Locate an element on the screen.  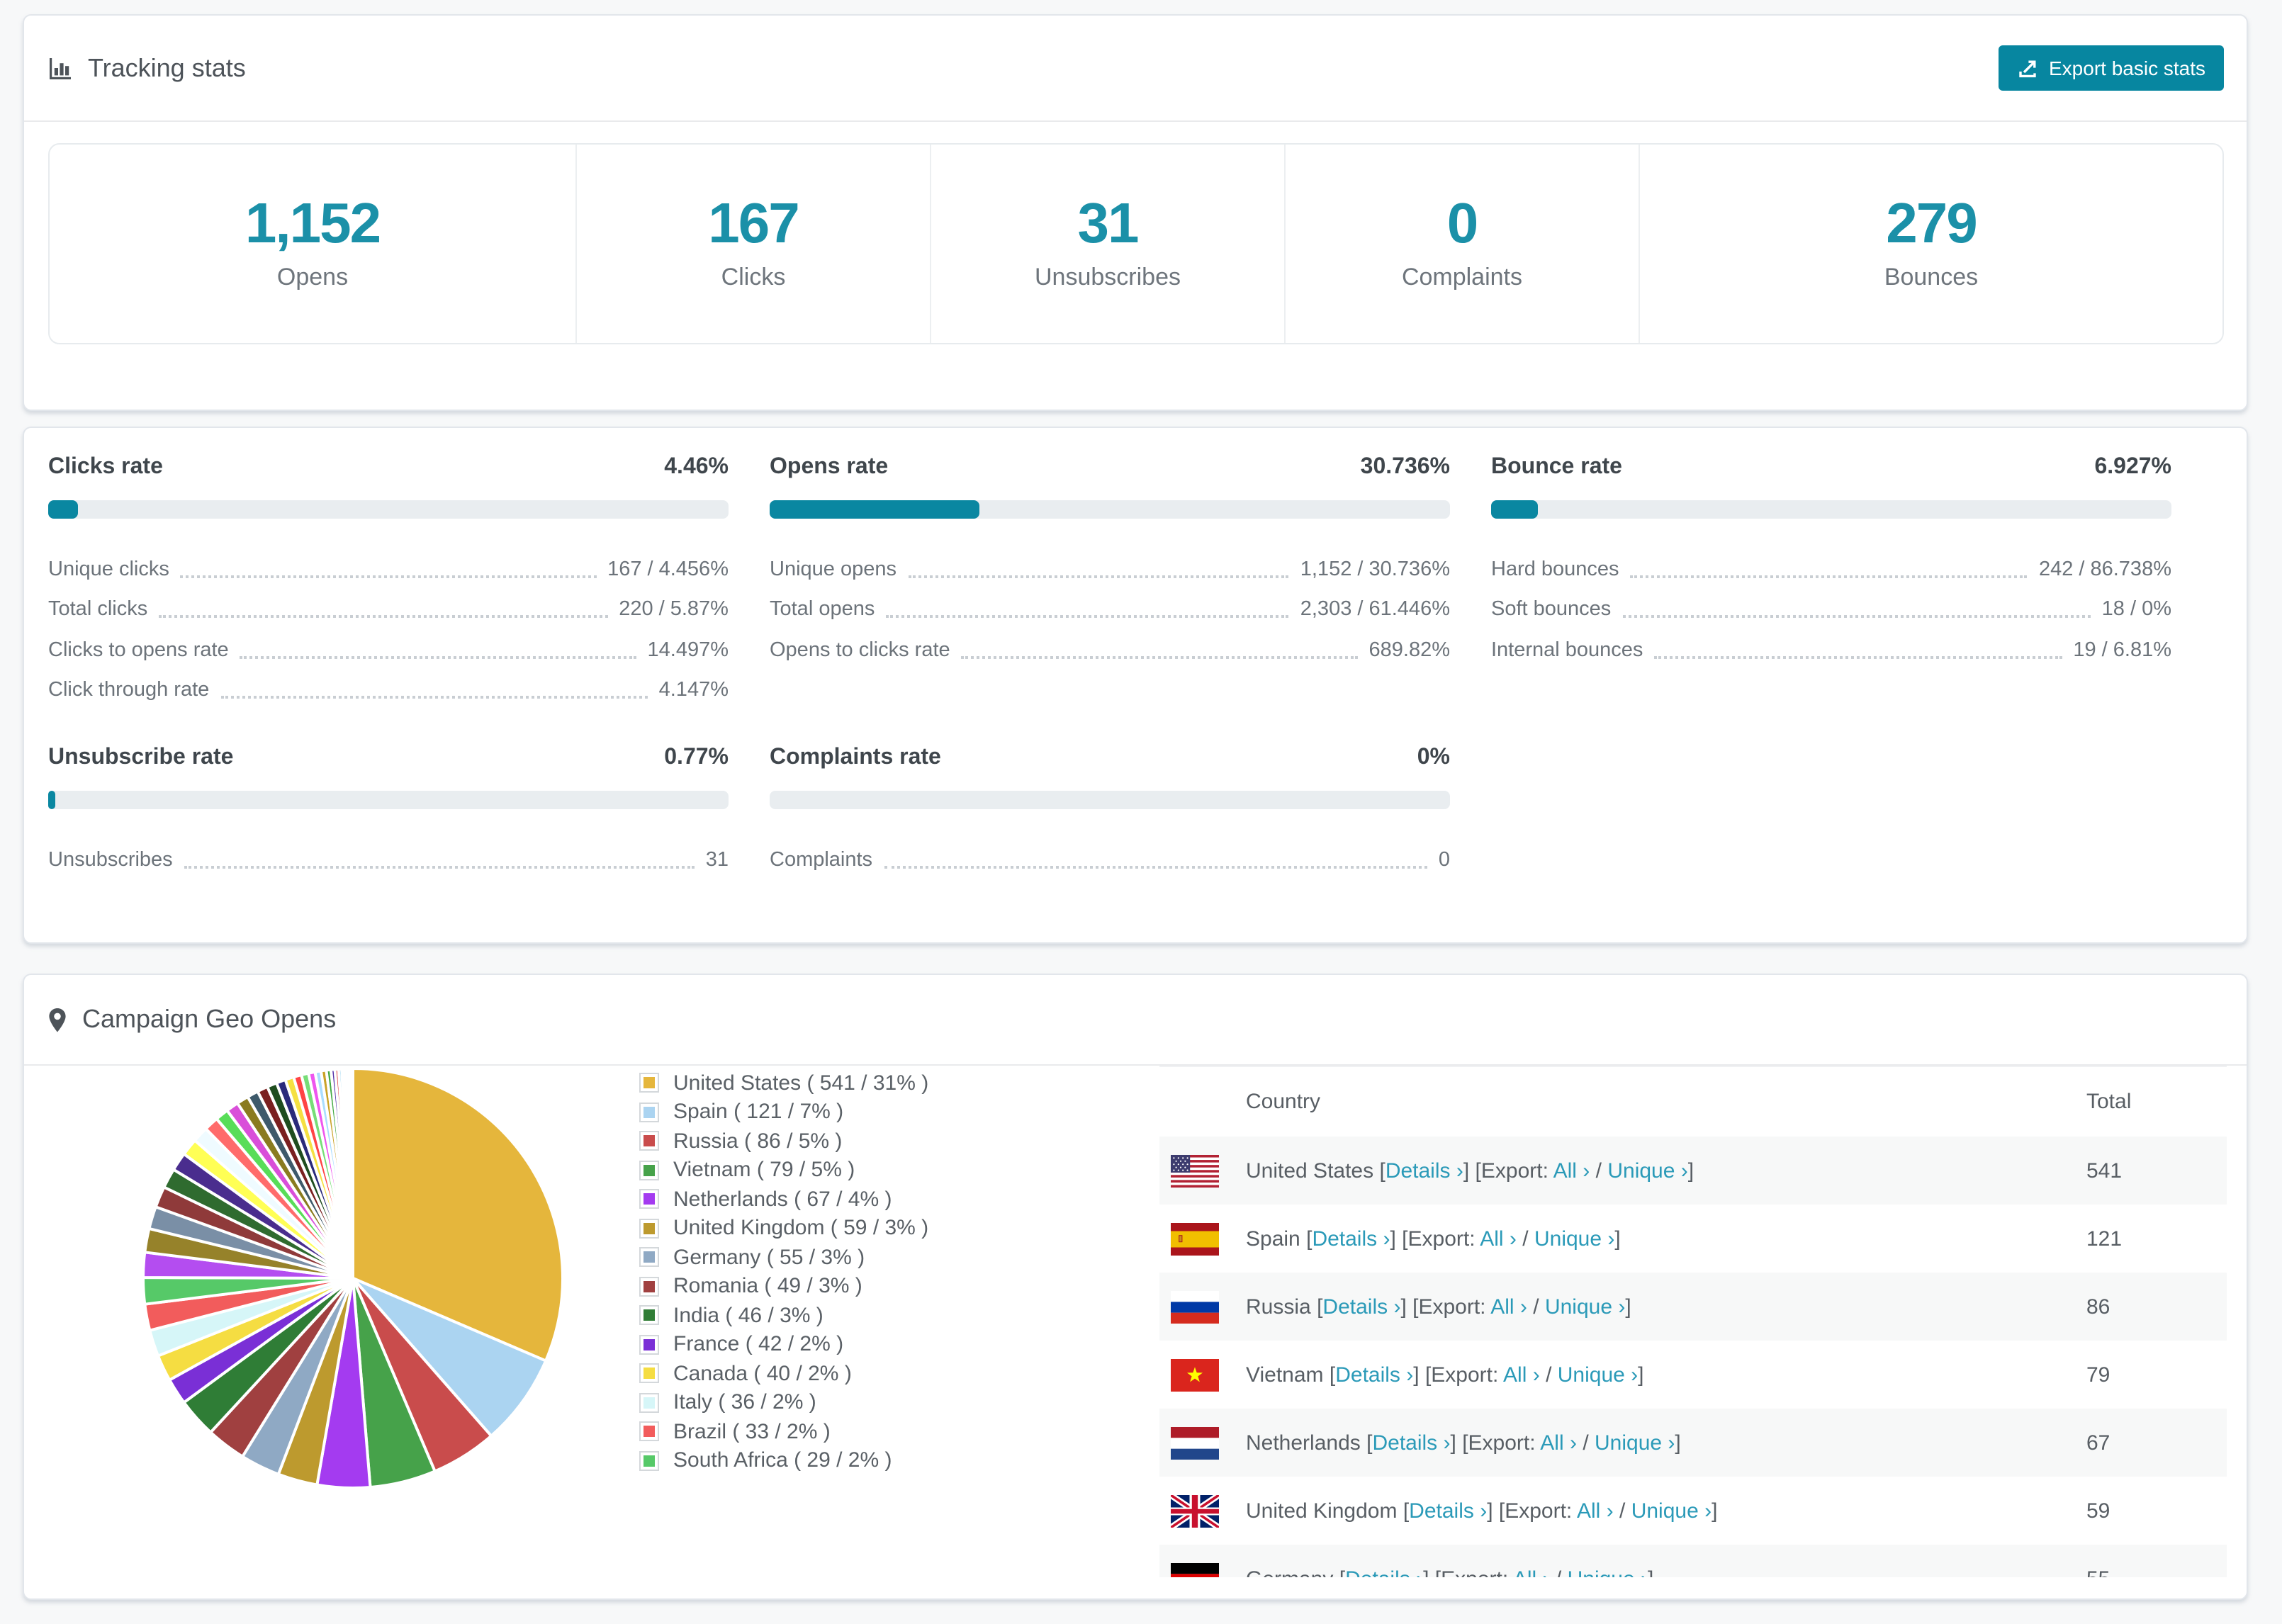
stat-row: Unique opens 1,152 / 30.736% is located at coordinates (1110, 562).